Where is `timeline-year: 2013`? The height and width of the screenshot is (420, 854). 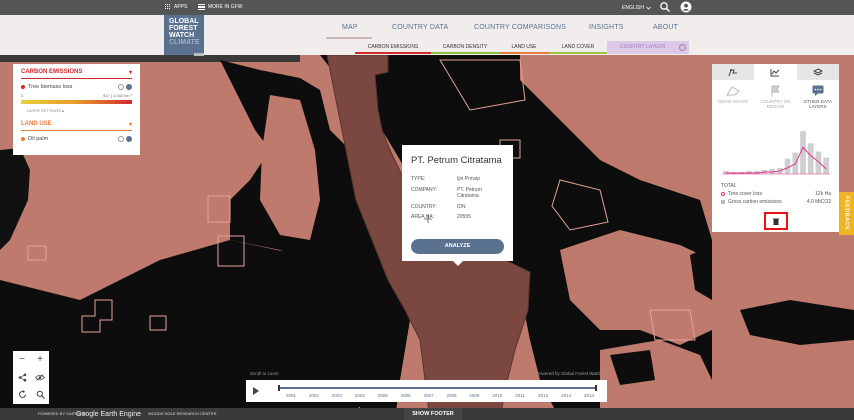 timeline-year: 2013 is located at coordinates (566, 395).